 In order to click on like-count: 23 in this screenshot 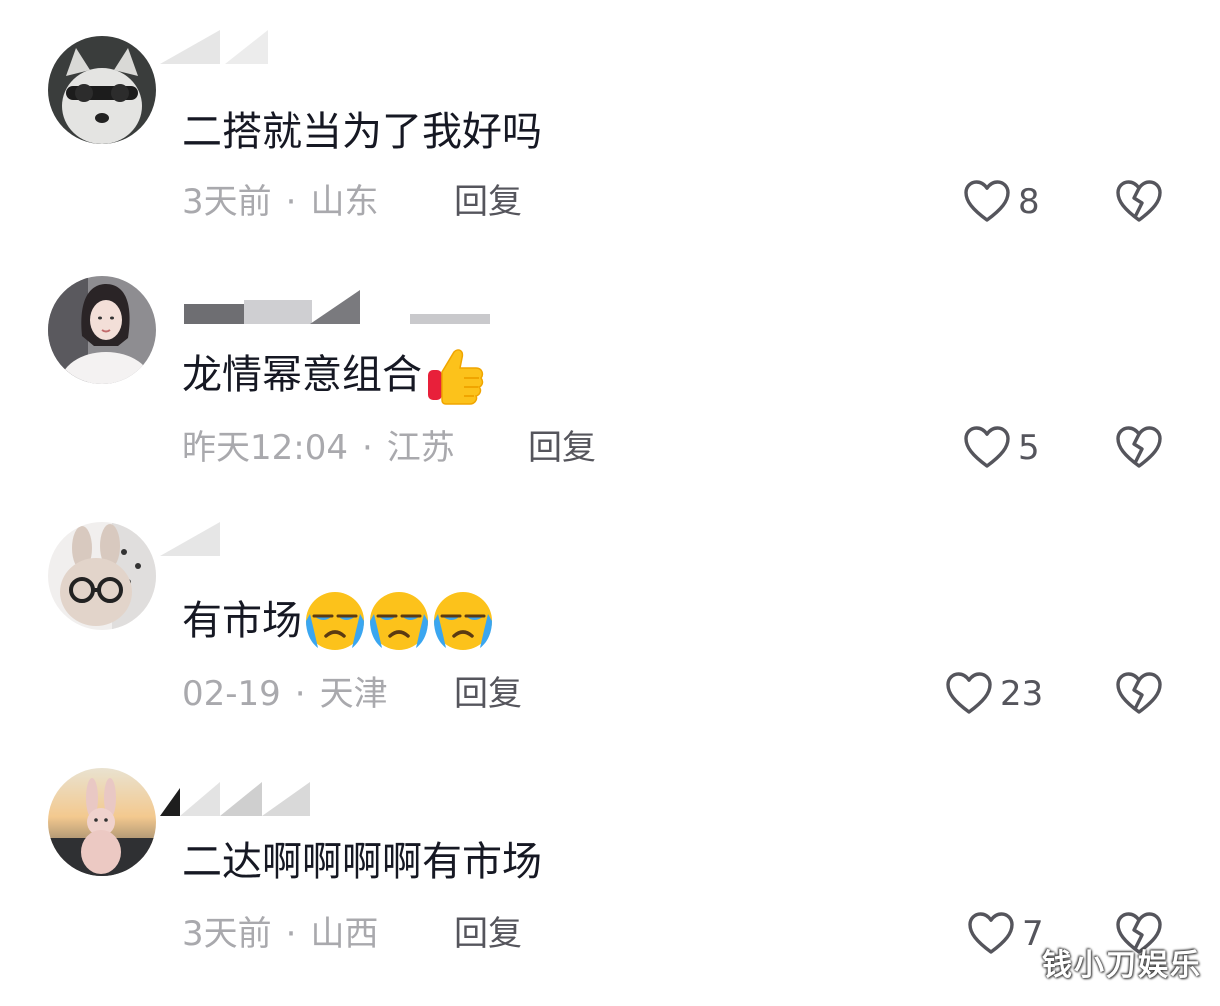, I will do `click(1022, 694)`.